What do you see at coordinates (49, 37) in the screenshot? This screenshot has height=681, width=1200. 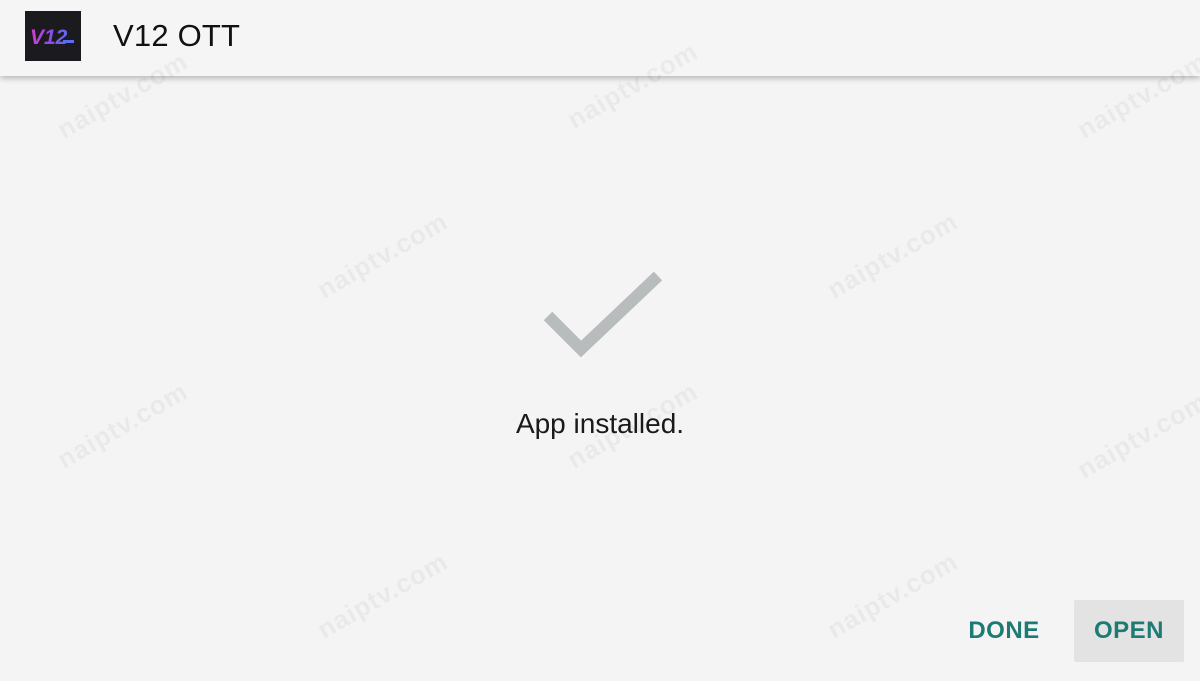 I see `svg-text: V12` at bounding box center [49, 37].